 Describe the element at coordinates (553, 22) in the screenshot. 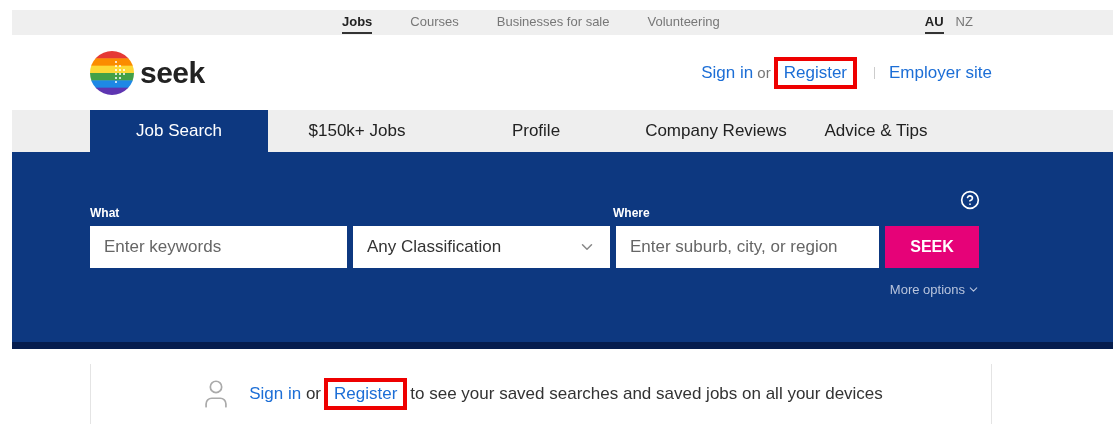

I see `top-nav-link: Businesses for sale` at that location.